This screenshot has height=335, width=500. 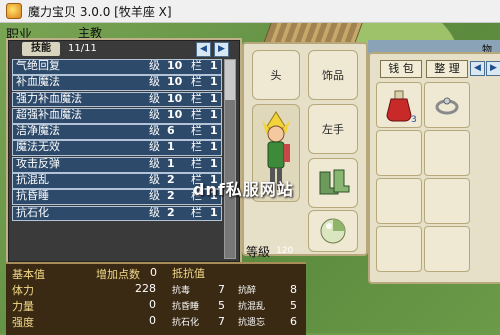 What do you see at coordinates (243, 189) in the screenshot?
I see `watermark-text: dnf私服网站` at bounding box center [243, 189].